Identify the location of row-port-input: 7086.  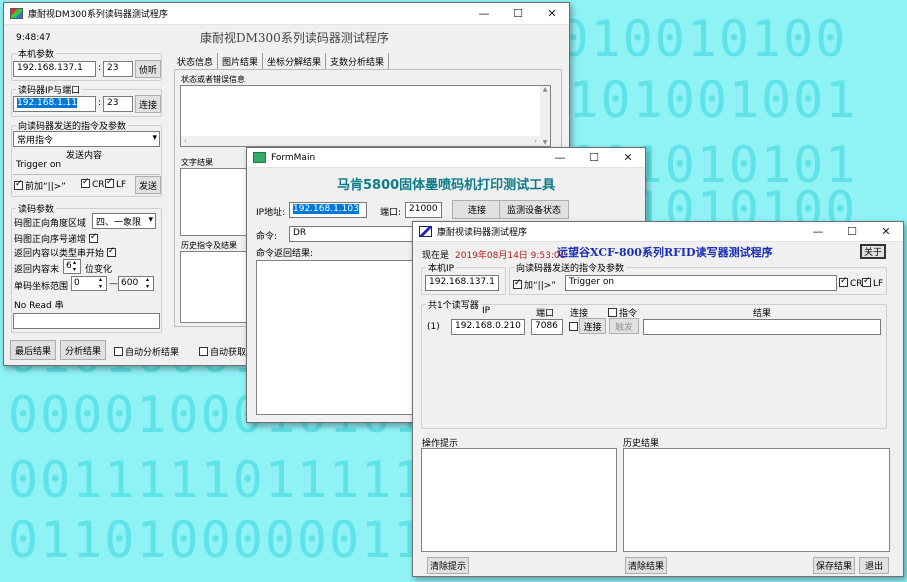
(547, 327).